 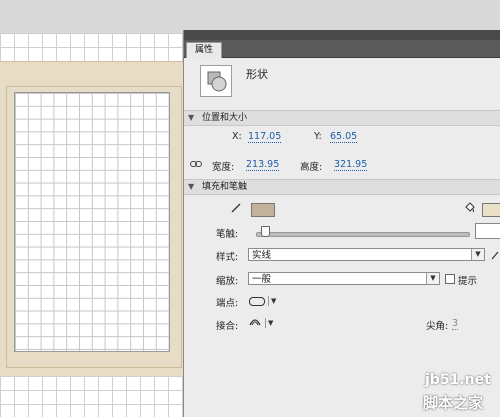 What do you see at coordinates (255, 321) in the screenshot?
I see `round-join-icon` at bounding box center [255, 321].